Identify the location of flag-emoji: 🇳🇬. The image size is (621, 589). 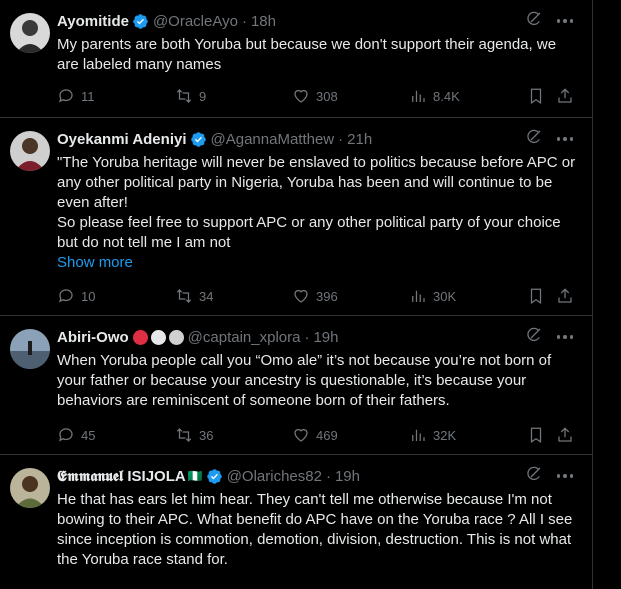
(195, 476).